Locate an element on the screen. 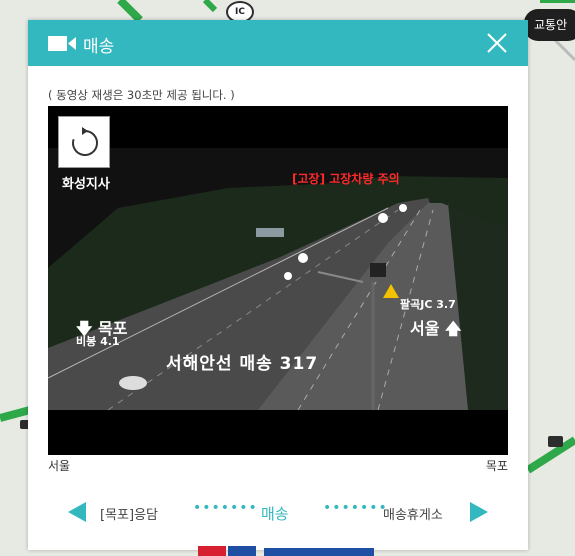  next-arrow-icon is located at coordinates (479, 512).